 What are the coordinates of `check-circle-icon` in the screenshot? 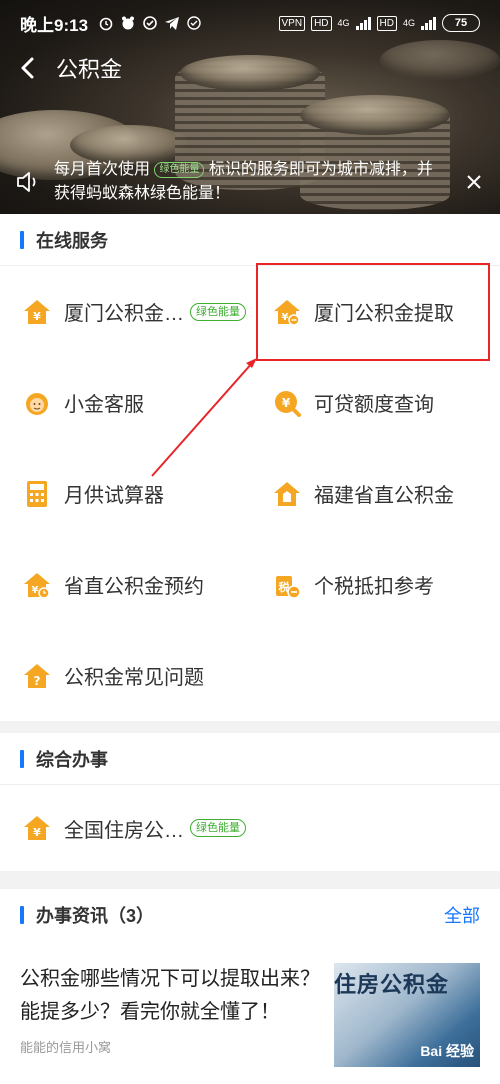 It's located at (150, 23).